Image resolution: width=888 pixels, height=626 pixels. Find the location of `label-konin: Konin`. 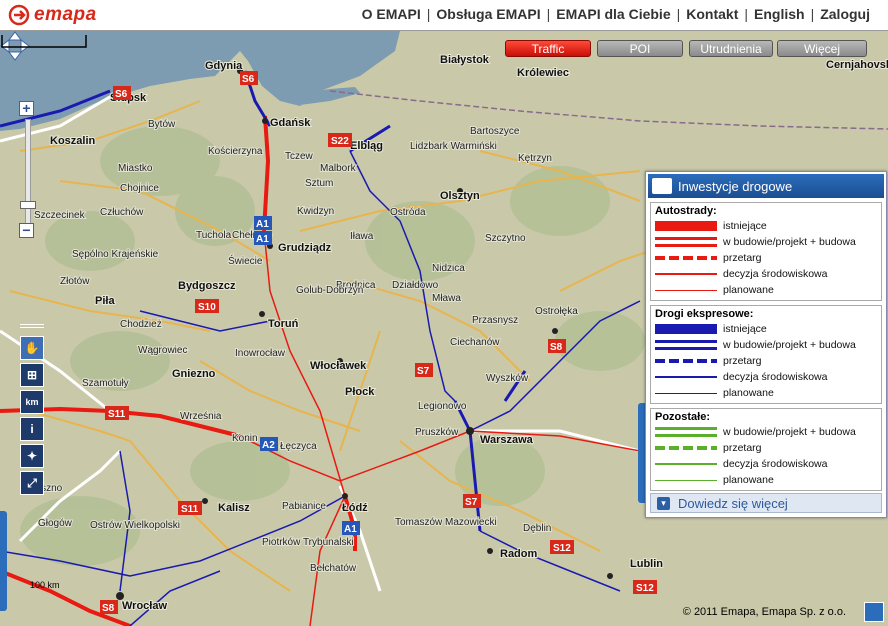

label-konin: Konin is located at coordinates (245, 438).